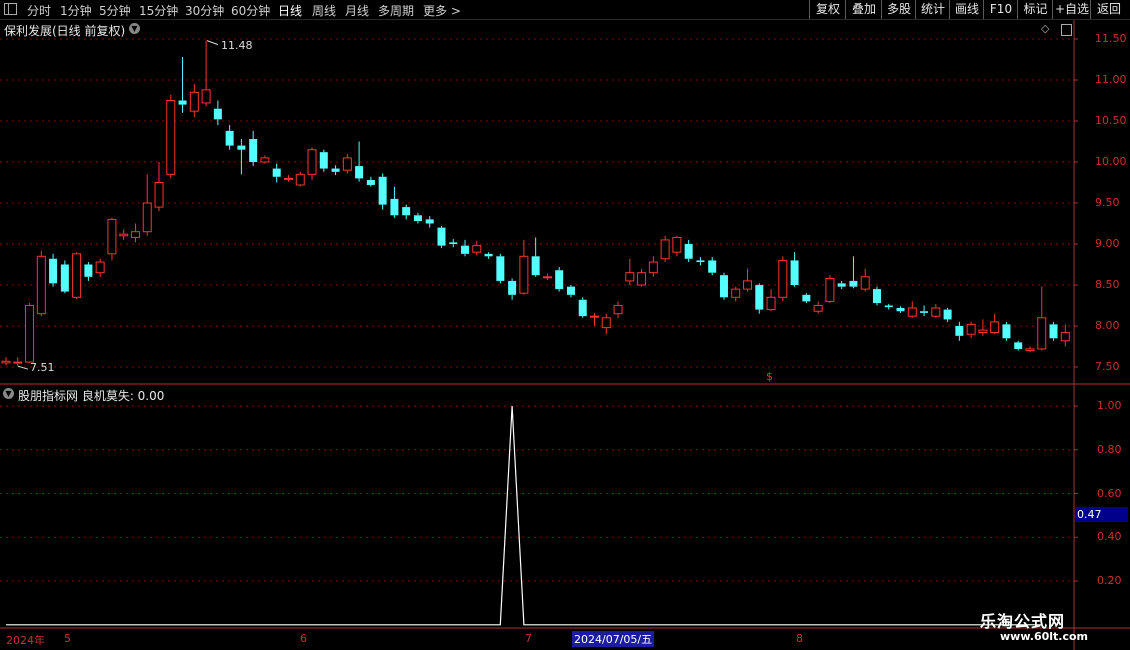 This screenshot has width=1130, height=650. What do you see at coordinates (65, 31) in the screenshot?
I see `main-chart-title: 保利发展(日线 前复权)` at bounding box center [65, 31].